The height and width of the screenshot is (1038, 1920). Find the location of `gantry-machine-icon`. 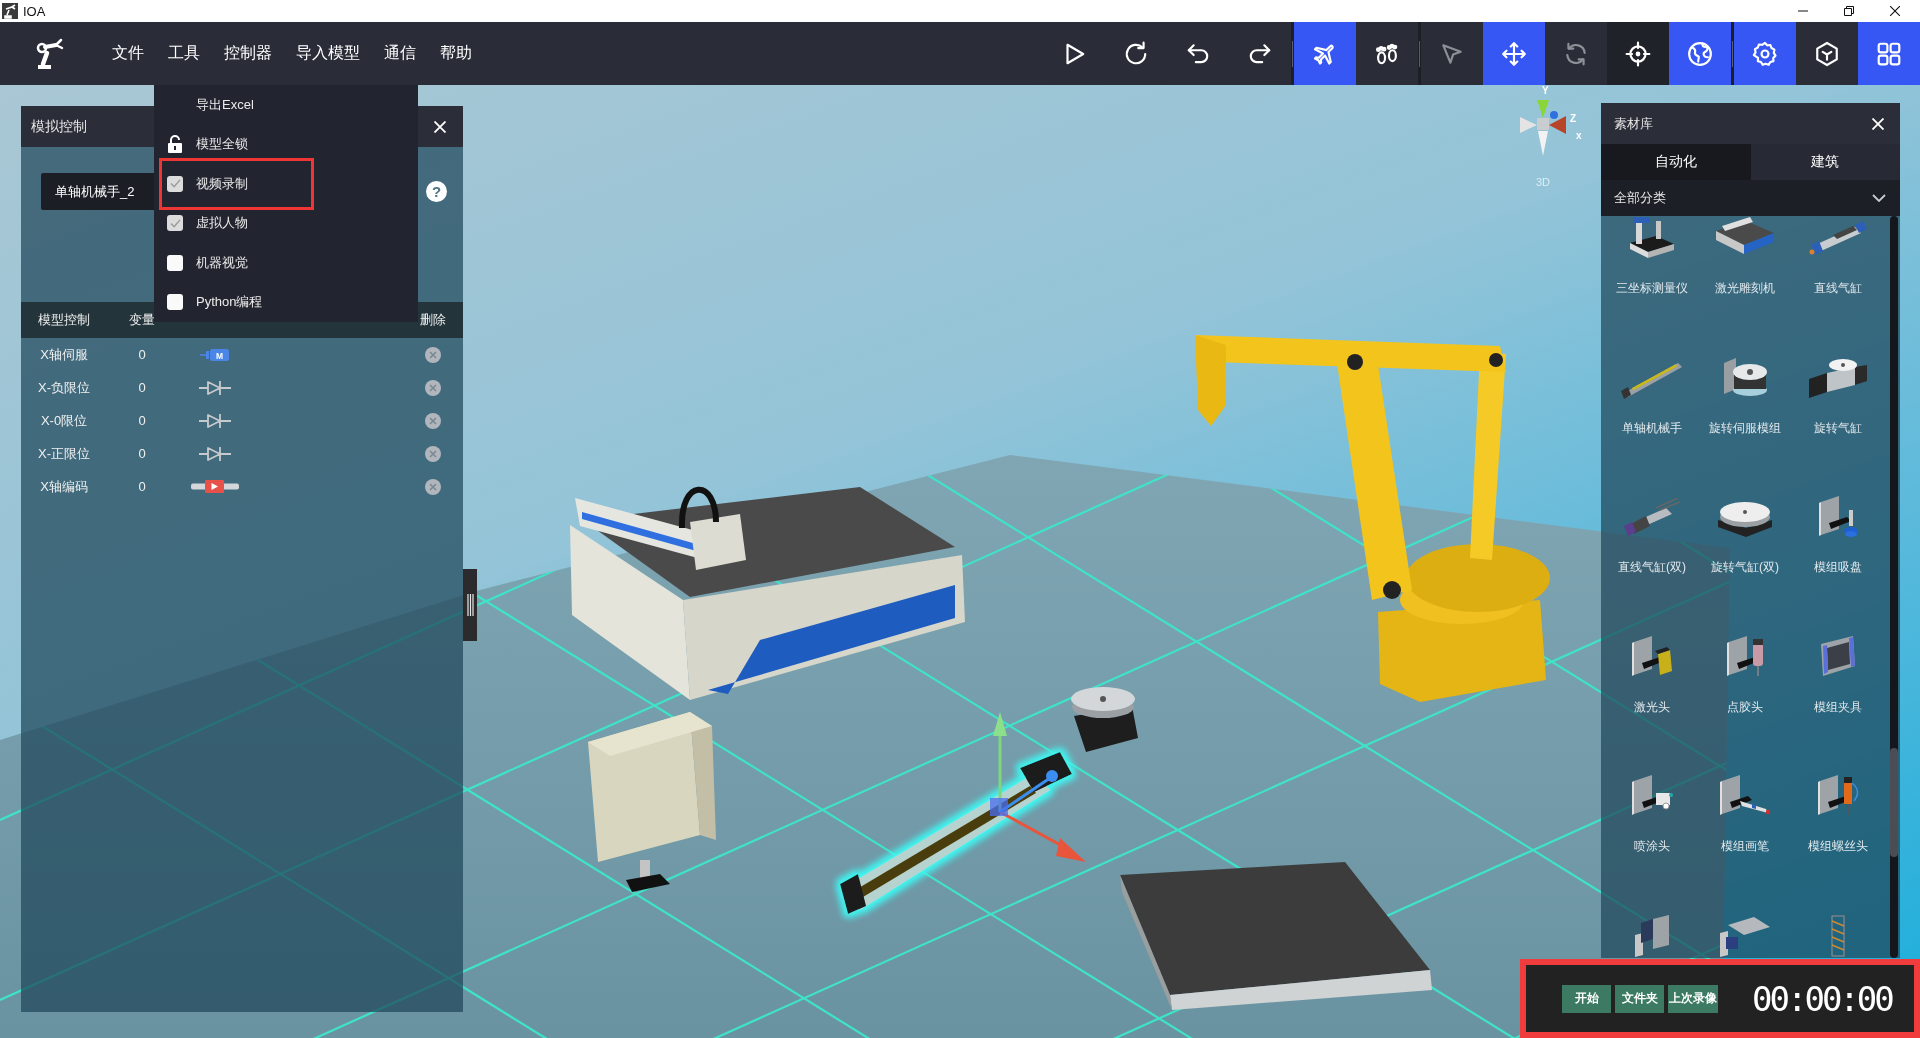

gantry-machine-icon is located at coordinates (1652, 238).